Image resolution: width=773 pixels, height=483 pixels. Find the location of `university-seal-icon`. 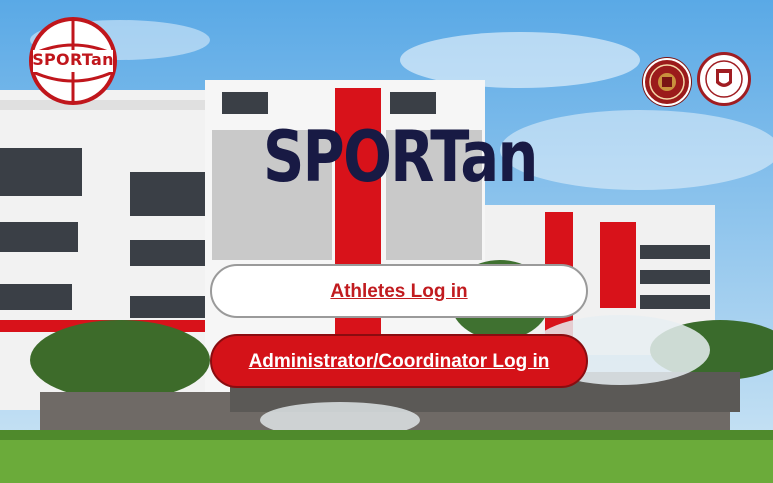

university-seal-icon is located at coordinates (667, 82).